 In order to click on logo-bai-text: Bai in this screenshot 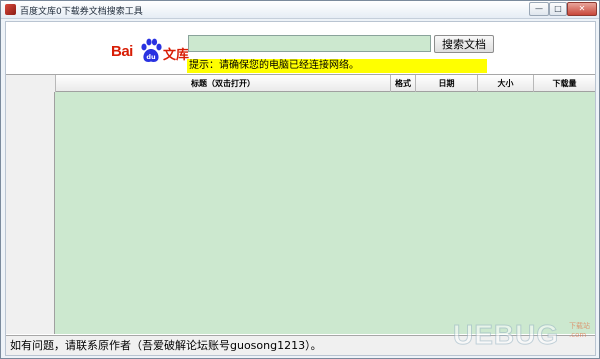, I will do `click(122, 51)`.